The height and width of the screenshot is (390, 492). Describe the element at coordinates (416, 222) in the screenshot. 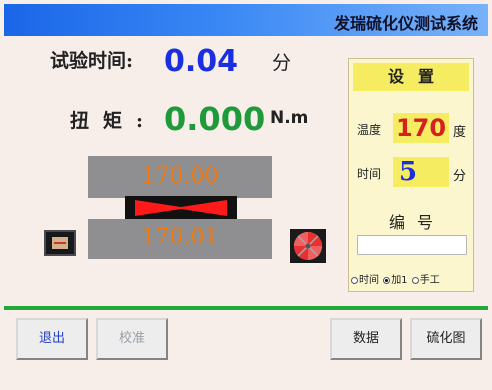

I see `sample-number-label: 编号` at that location.